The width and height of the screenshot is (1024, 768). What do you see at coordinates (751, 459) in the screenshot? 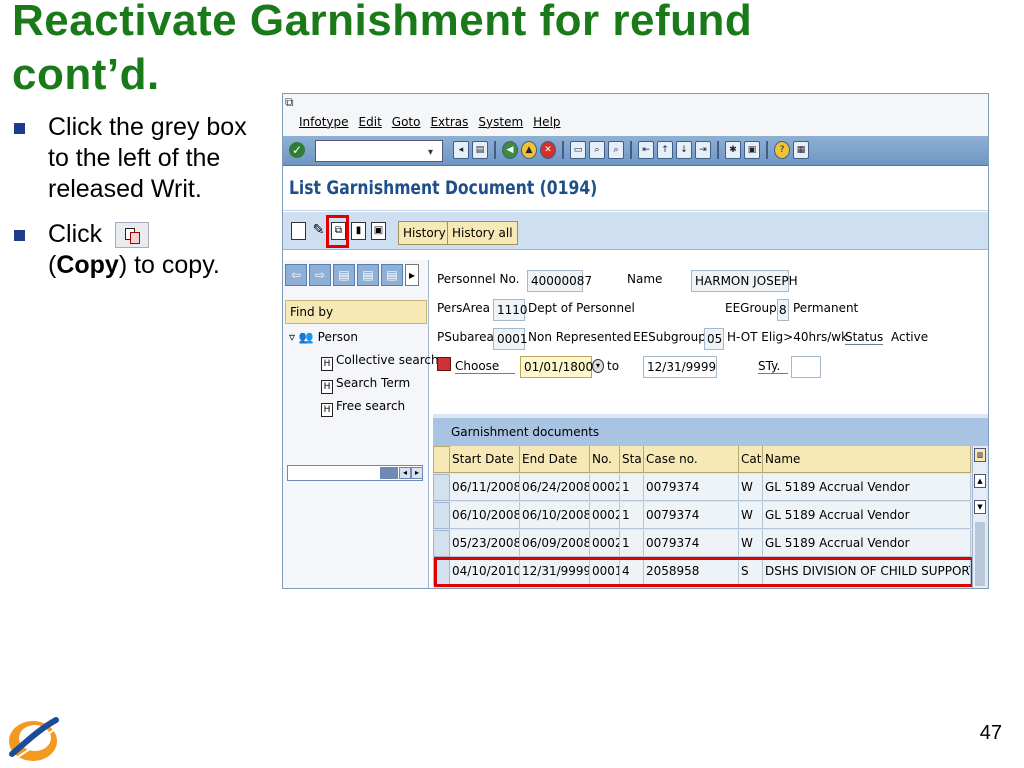
I see `col-cat: Cat` at bounding box center [751, 459].